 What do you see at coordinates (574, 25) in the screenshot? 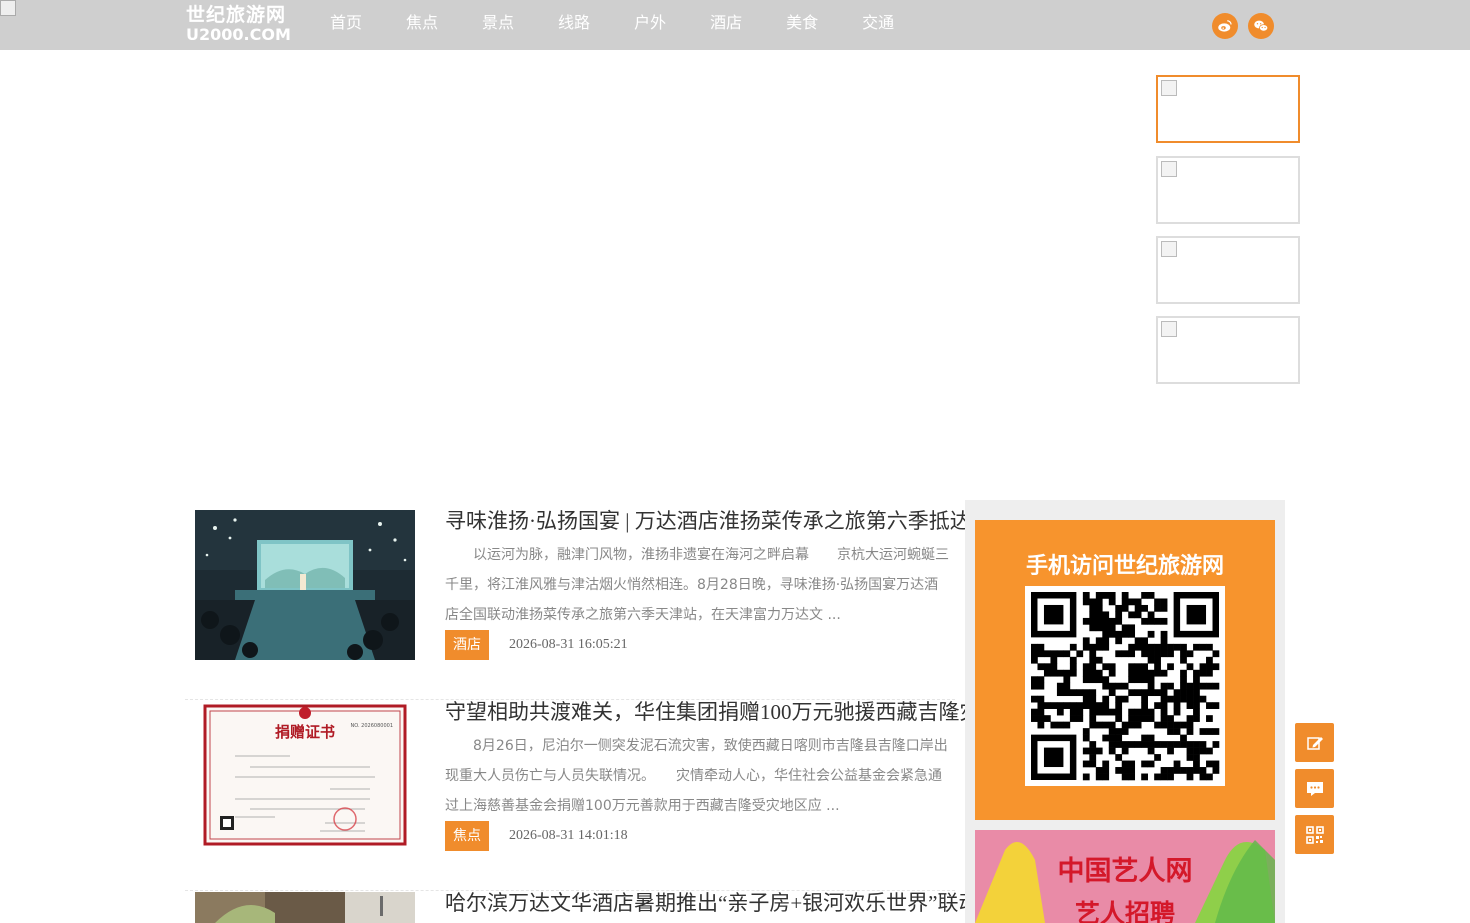
I see `nav-routes: 线路` at bounding box center [574, 25].